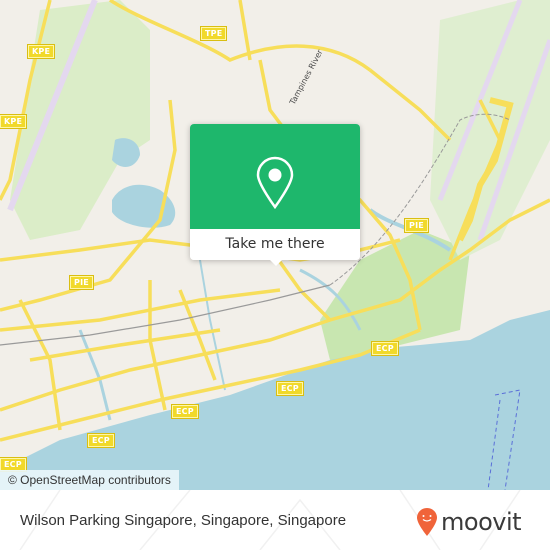  Describe the element at coordinates (95, 375) in the screenshot. I see `canal` at that location.